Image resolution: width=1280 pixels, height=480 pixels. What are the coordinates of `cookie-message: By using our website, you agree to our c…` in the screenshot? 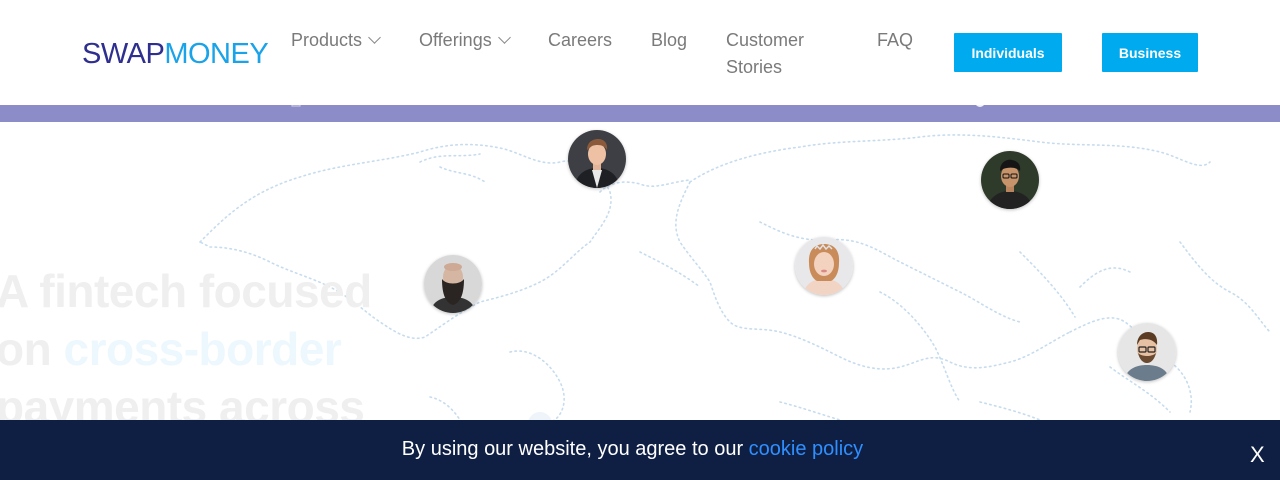 It's located at (632, 449).